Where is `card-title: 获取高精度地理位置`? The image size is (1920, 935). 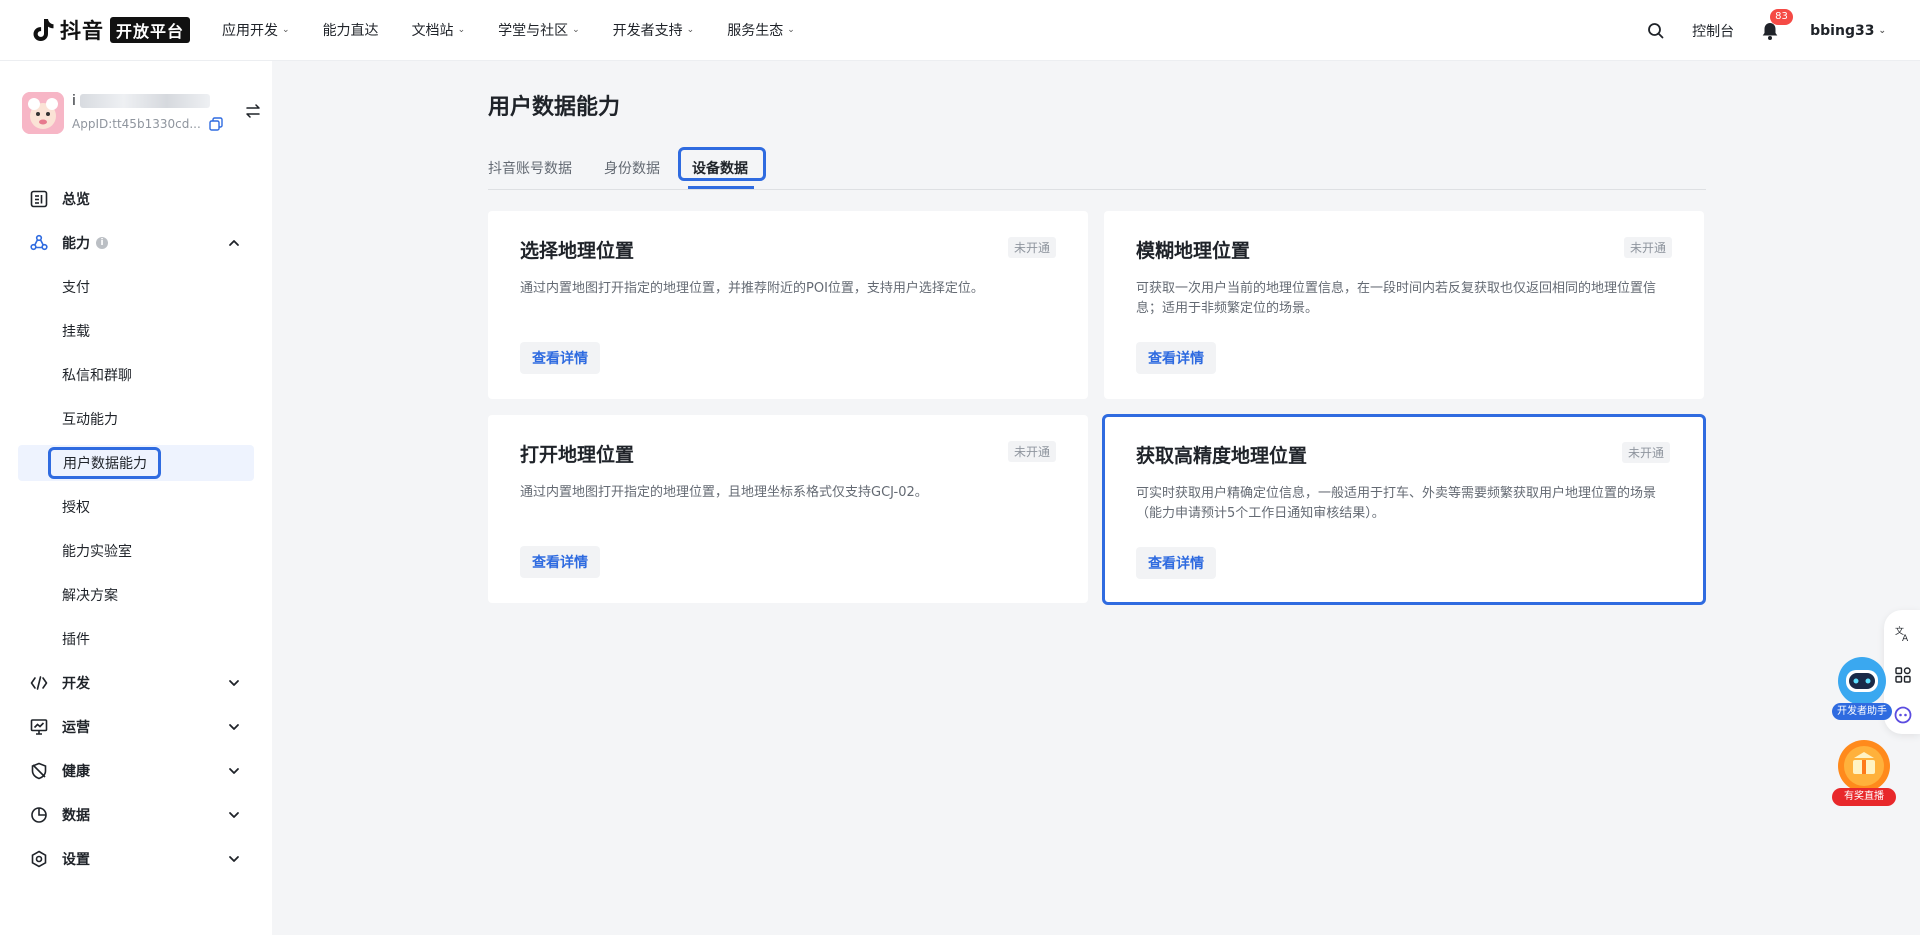
card-title: 获取高精度地理位置 is located at coordinates (1222, 456).